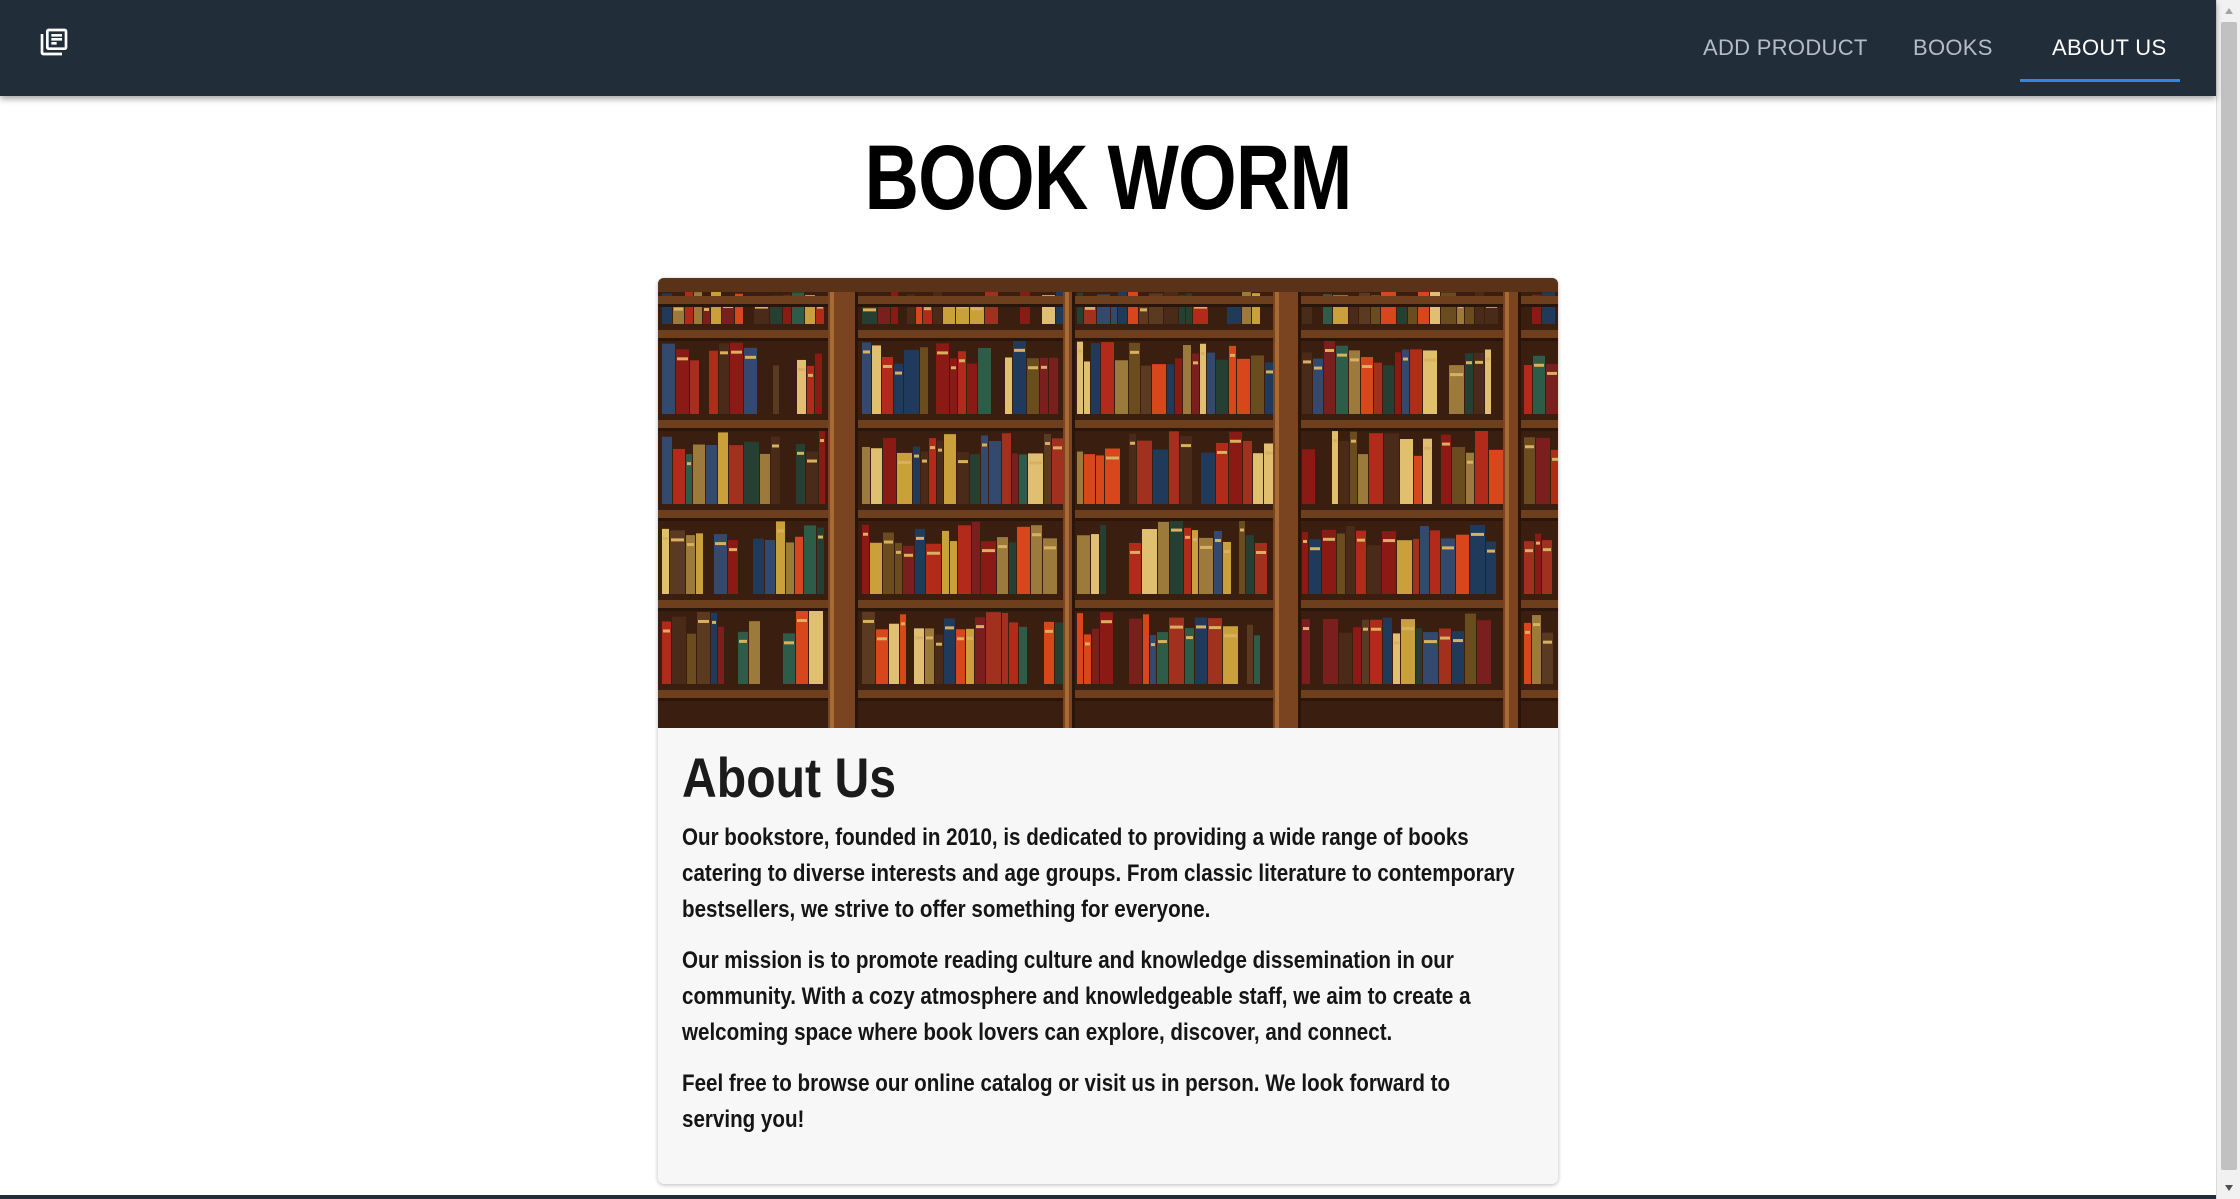 This screenshot has height=1199, width=2240. Describe the element at coordinates (789, 777) in the screenshot. I see `about-heading: About Us` at that location.